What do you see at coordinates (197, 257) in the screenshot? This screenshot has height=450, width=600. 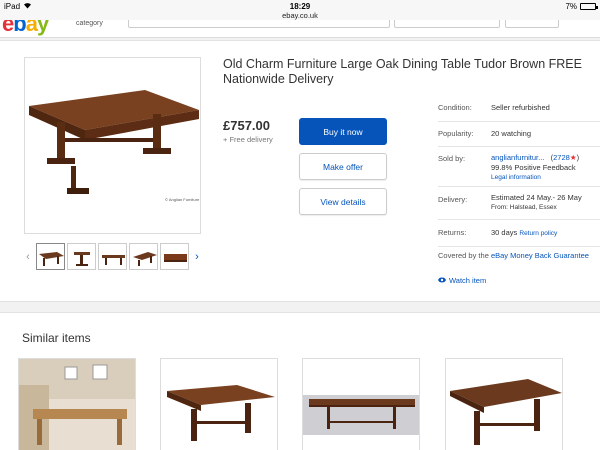 I see `chevron-right-icon: ›` at bounding box center [197, 257].